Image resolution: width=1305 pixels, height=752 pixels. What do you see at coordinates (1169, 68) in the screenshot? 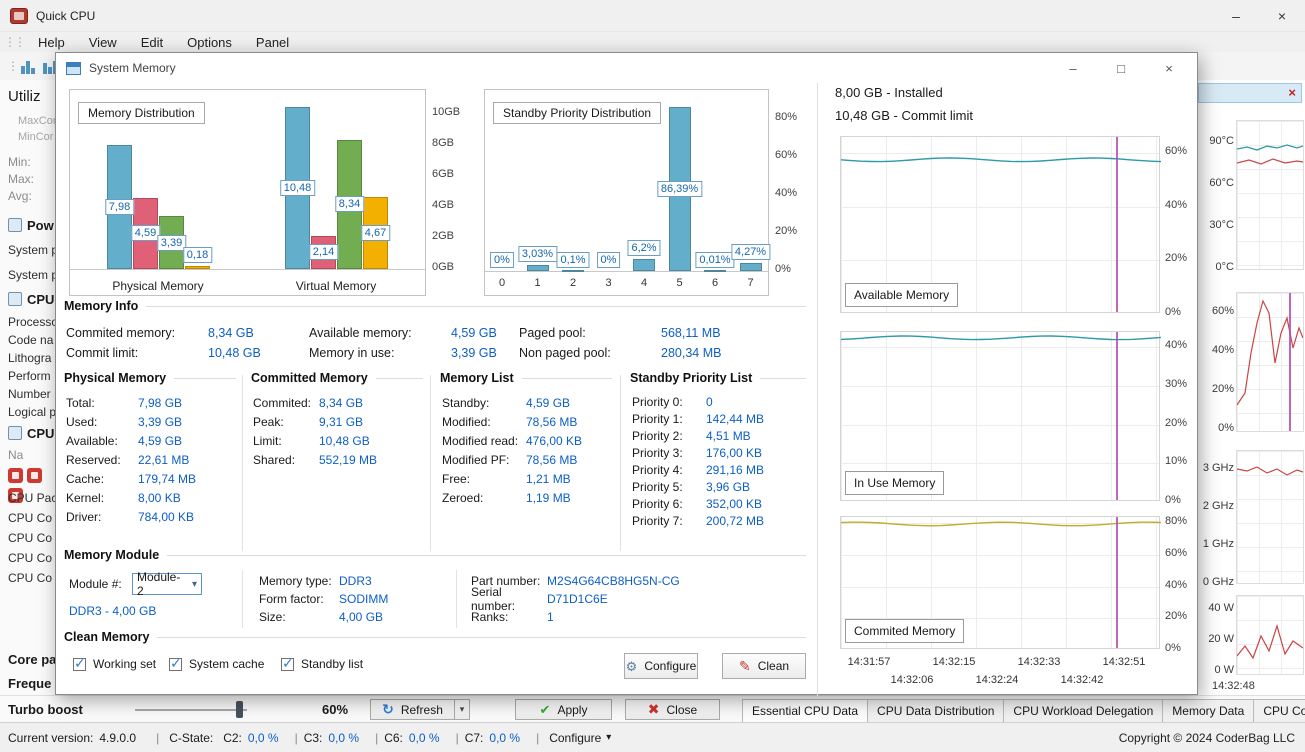
I see `dialog-close-button: ×` at bounding box center [1169, 68].